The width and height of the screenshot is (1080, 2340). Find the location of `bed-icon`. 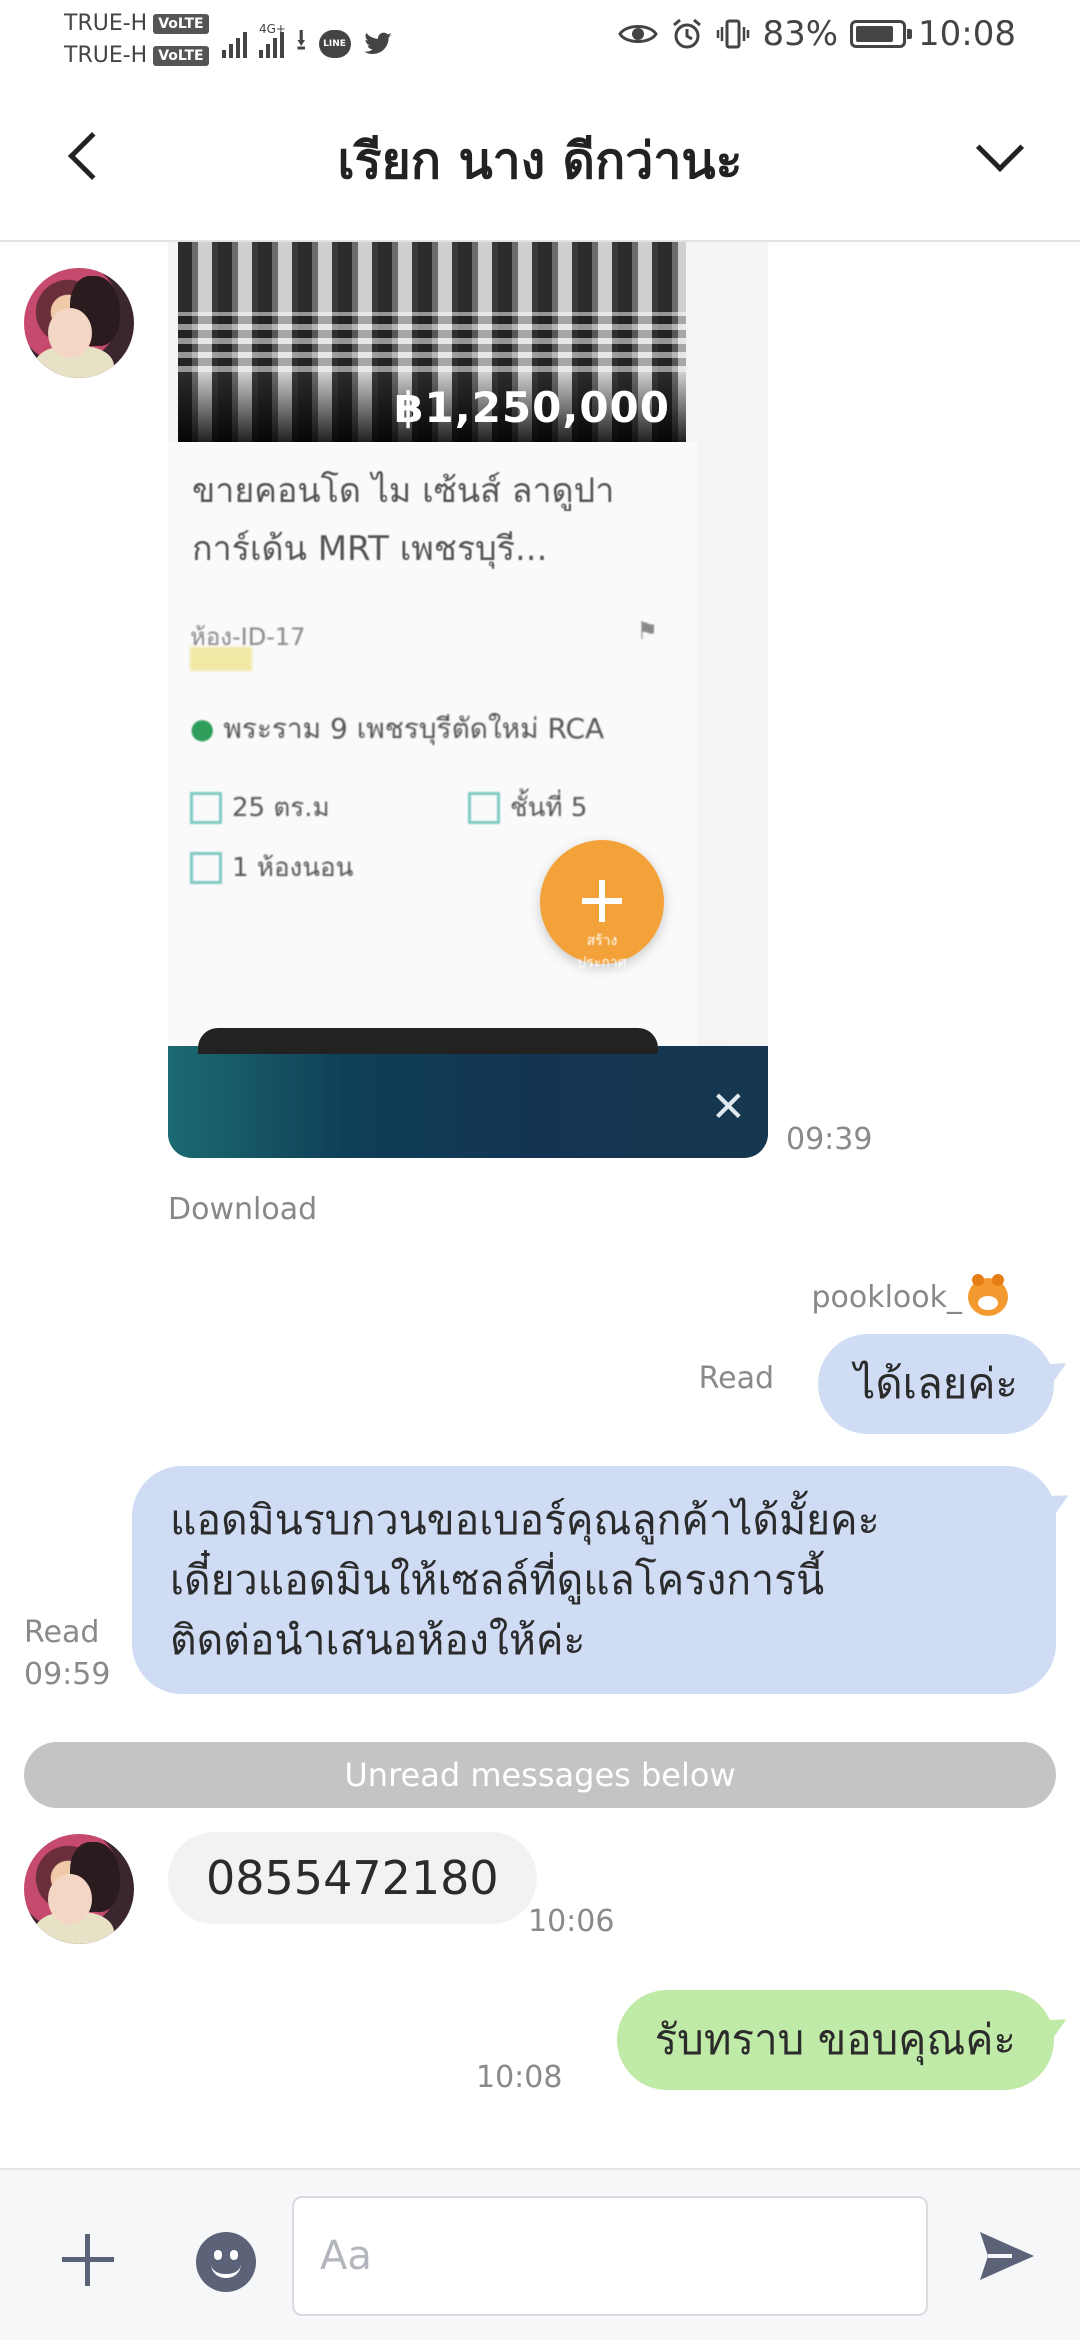

bed-icon is located at coordinates (206, 867).